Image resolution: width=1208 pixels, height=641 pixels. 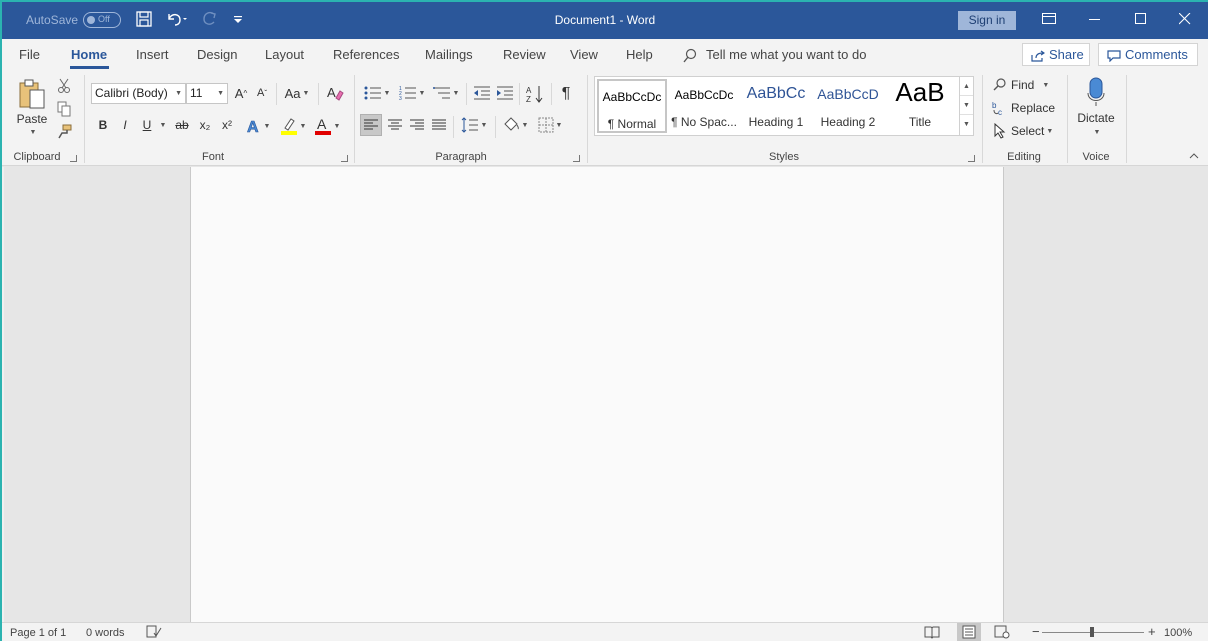 What do you see at coordinates (292, 93) in the screenshot?
I see `change-case-glyph: Aa` at bounding box center [292, 93].